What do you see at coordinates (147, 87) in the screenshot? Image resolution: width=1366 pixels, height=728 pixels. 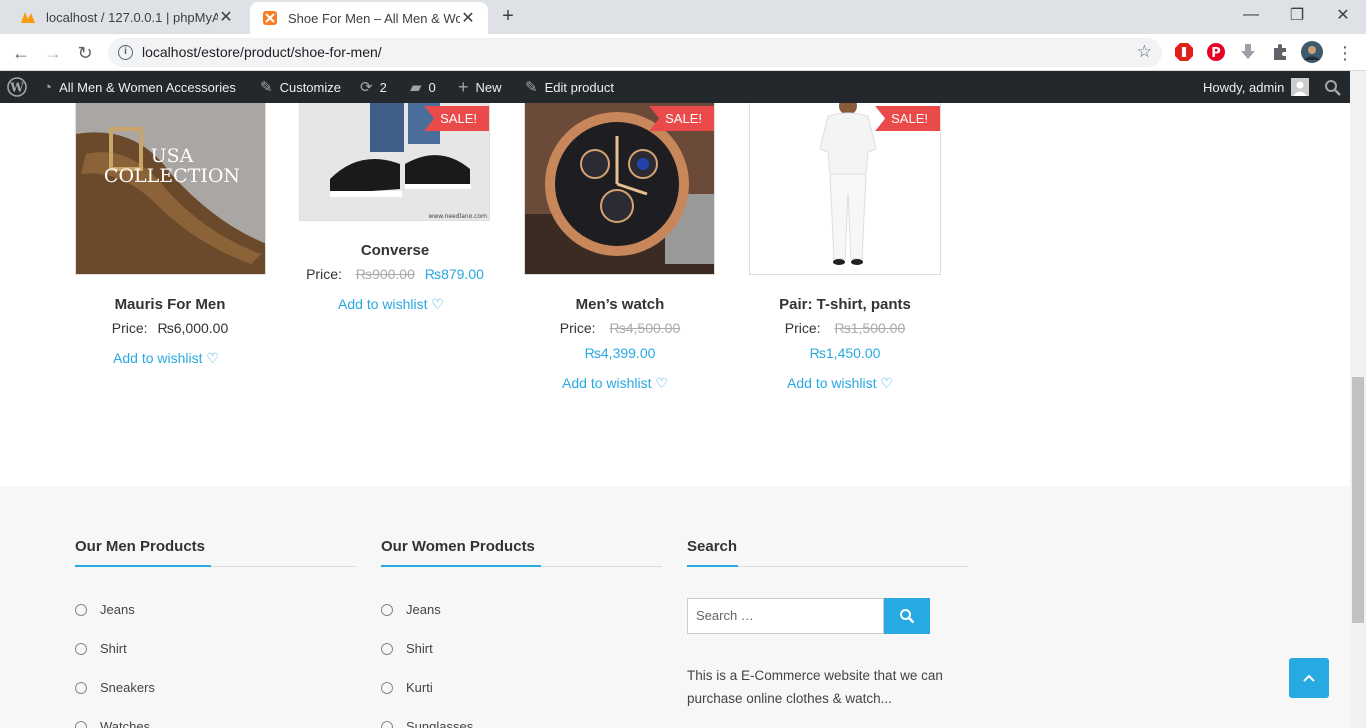 I see `site-name-label: All Men & Women Accessories` at bounding box center [147, 87].